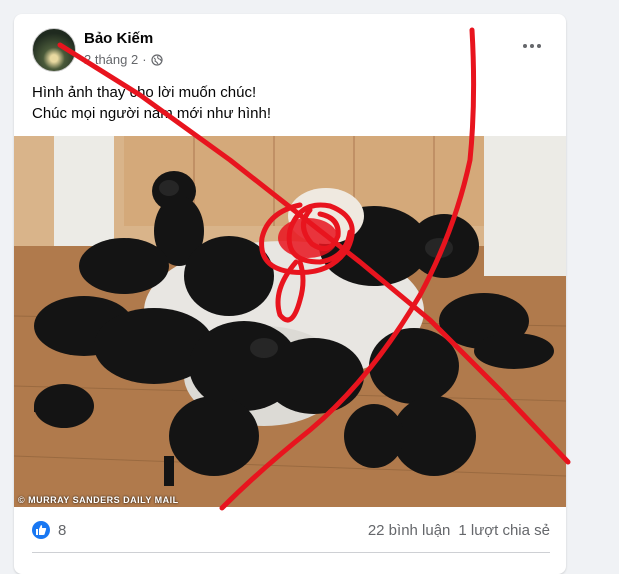 Image resolution: width=619 pixels, height=574 pixels. Describe the element at coordinates (98, 500) in the screenshot. I see `photo-watermark: © MURRAY SANDERS DAILY MAIL` at that location.